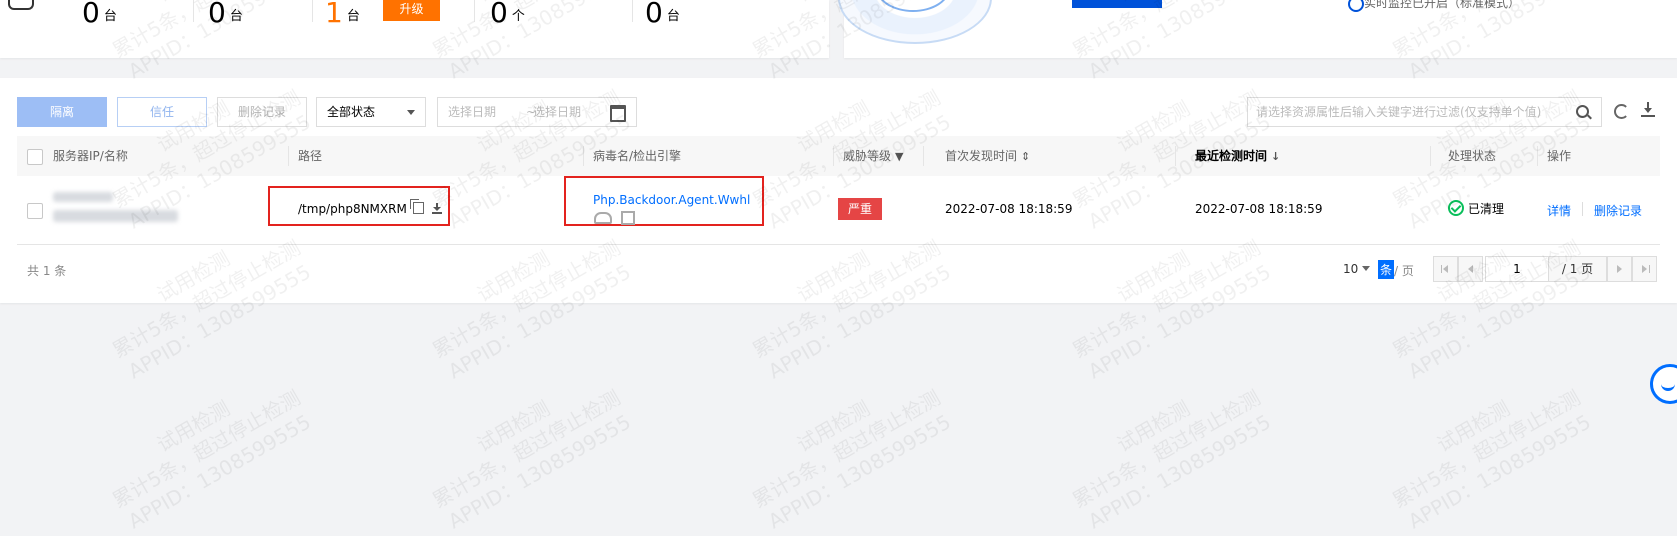 This screenshot has width=1677, height=536. I want to click on col-threat-label: 威胁等级, so click(867, 156).